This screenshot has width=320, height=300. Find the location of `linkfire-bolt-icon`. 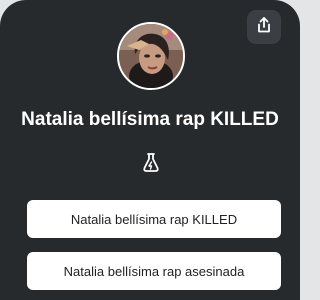

linkfire-bolt-icon is located at coordinates (151, 163).